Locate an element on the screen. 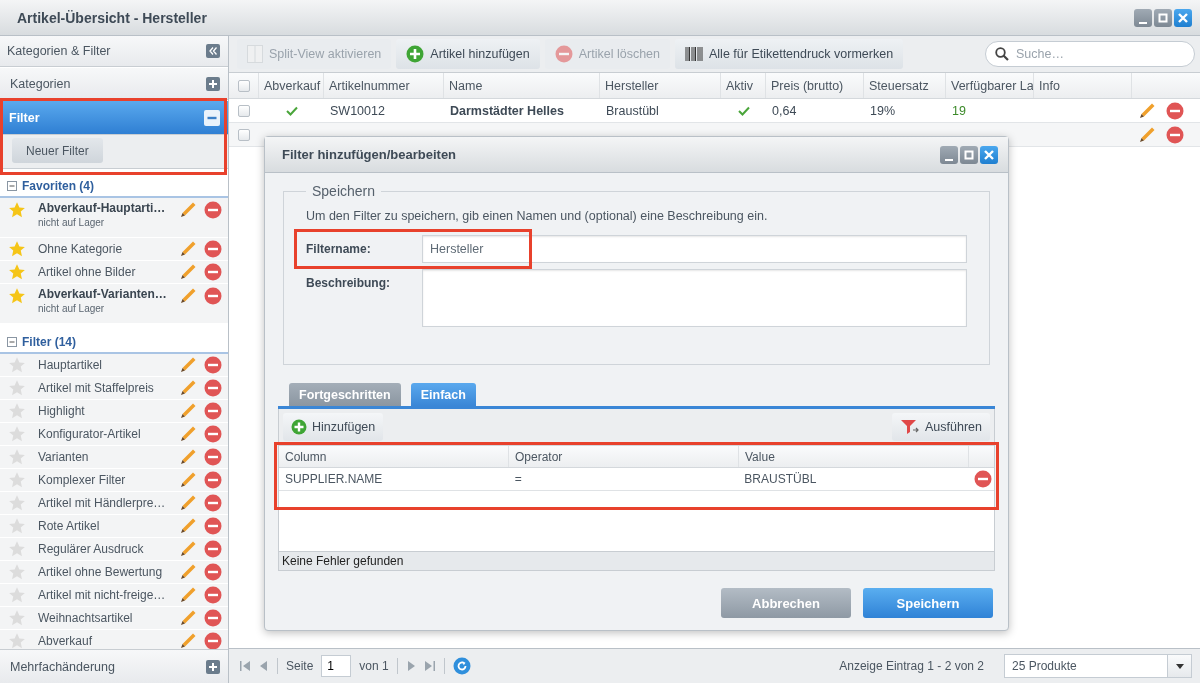 The width and height of the screenshot is (1200, 683). previous-page-icon is located at coordinates (264, 666).